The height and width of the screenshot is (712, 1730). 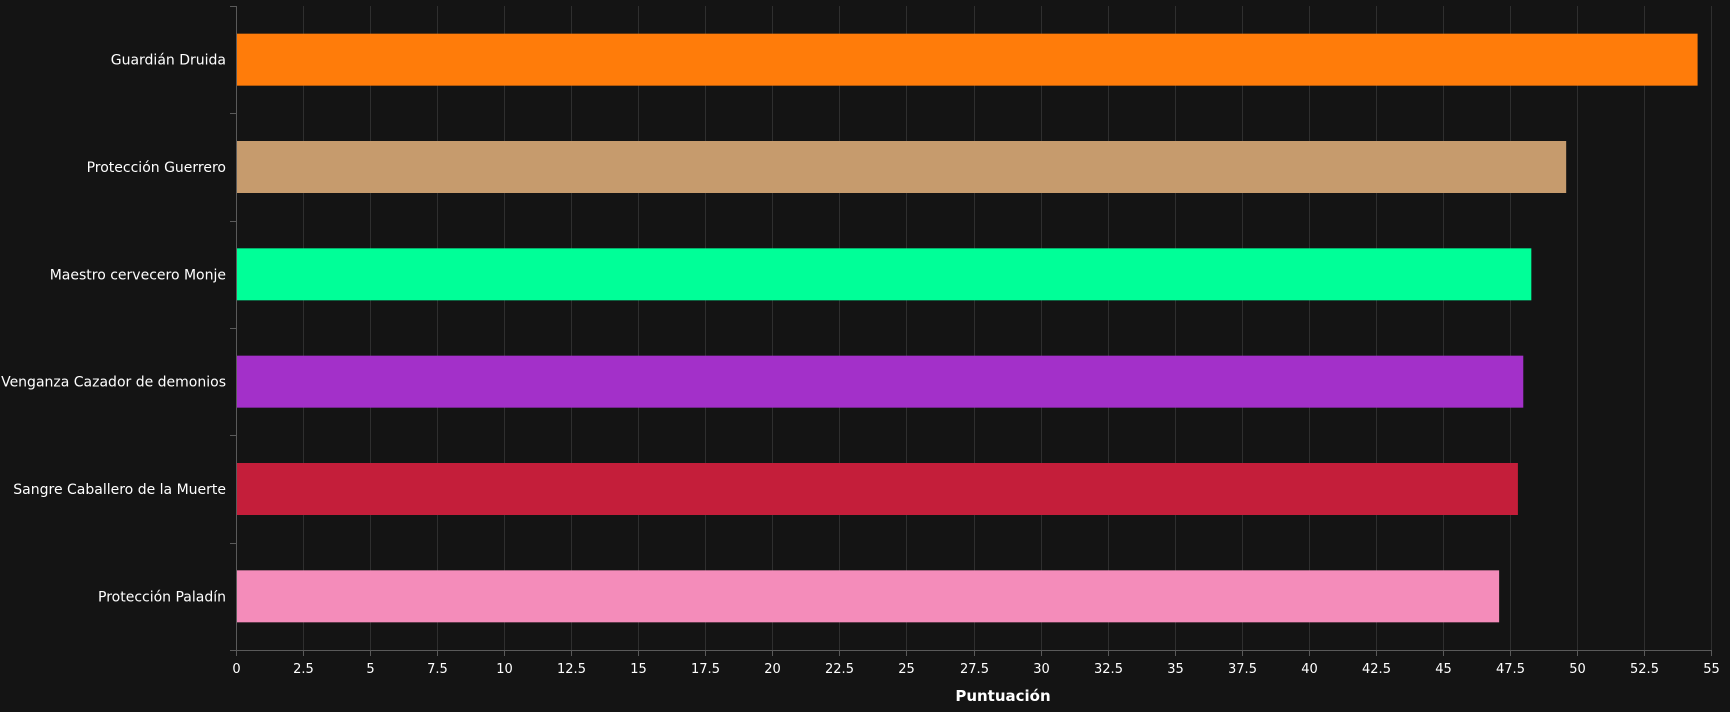 I want to click on x-tick-label: 37.5, so click(x=1242, y=669).